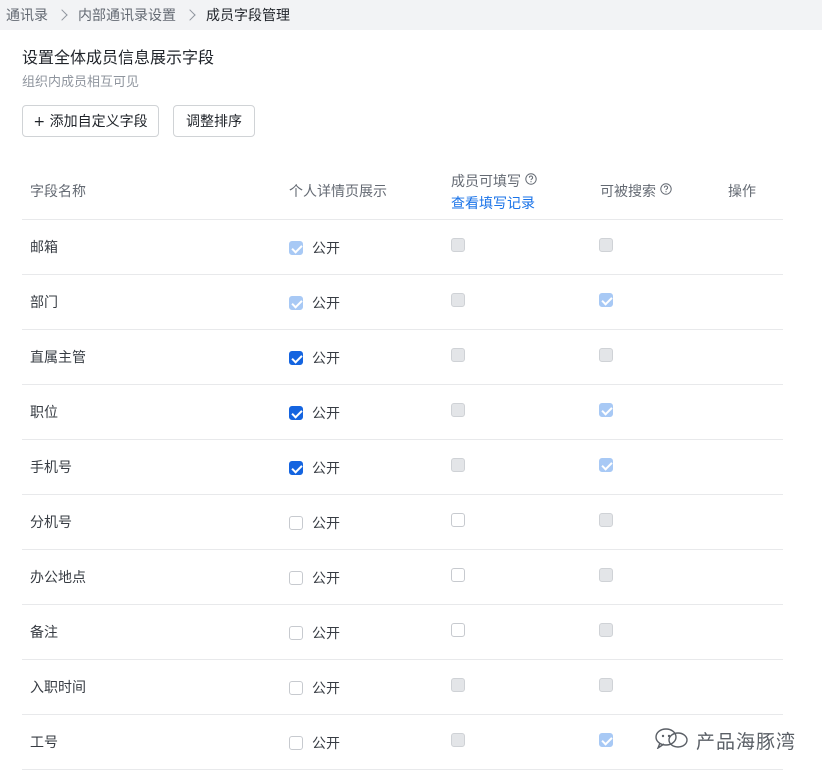 This screenshot has width=822, height=775. Describe the element at coordinates (402, 577) in the screenshot. I see `table-row: 办公地点 公开` at that location.